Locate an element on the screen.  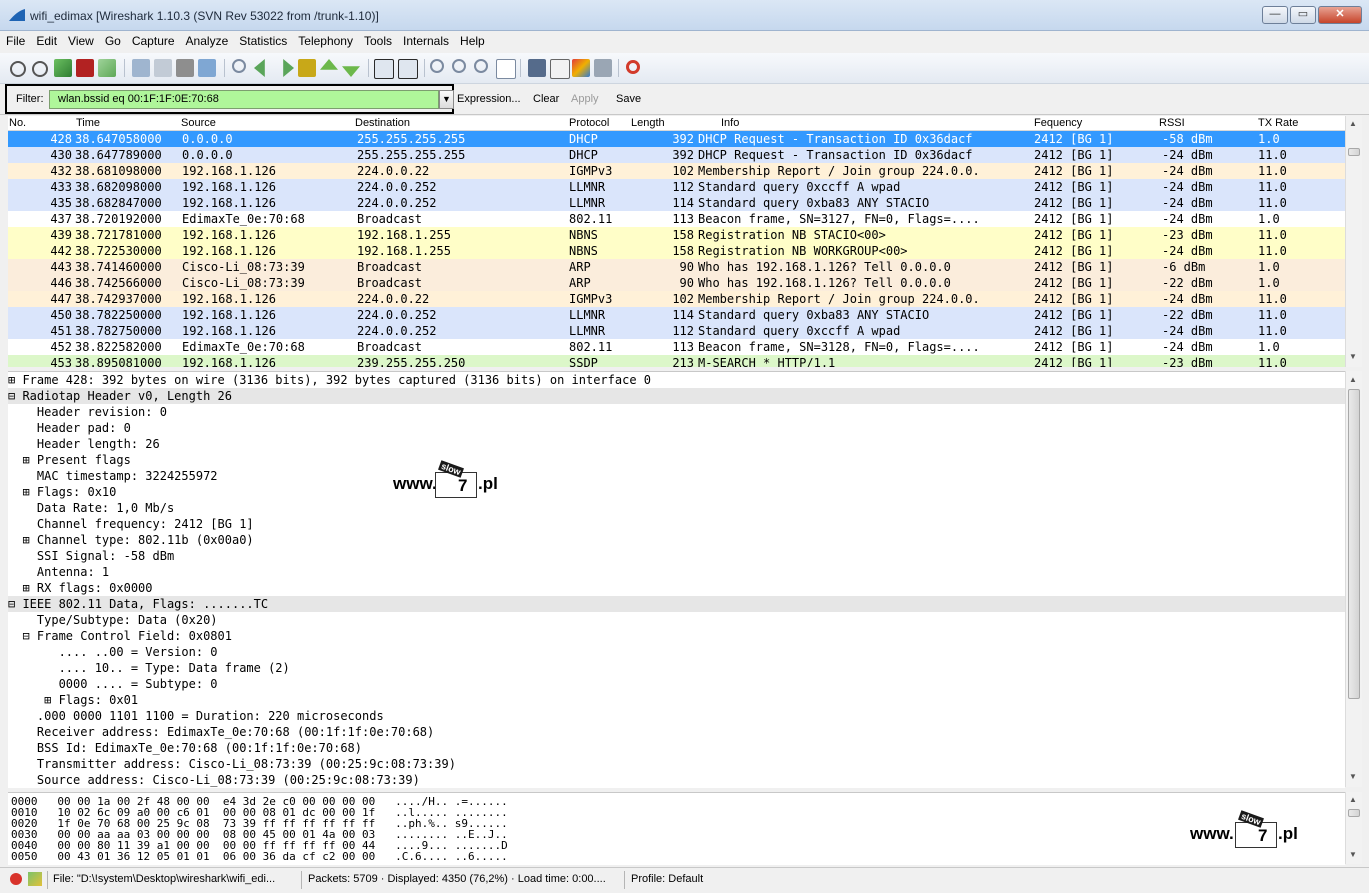
detail-line: Type/Subtype: Data (0x20) is located at coordinates (676, 620).